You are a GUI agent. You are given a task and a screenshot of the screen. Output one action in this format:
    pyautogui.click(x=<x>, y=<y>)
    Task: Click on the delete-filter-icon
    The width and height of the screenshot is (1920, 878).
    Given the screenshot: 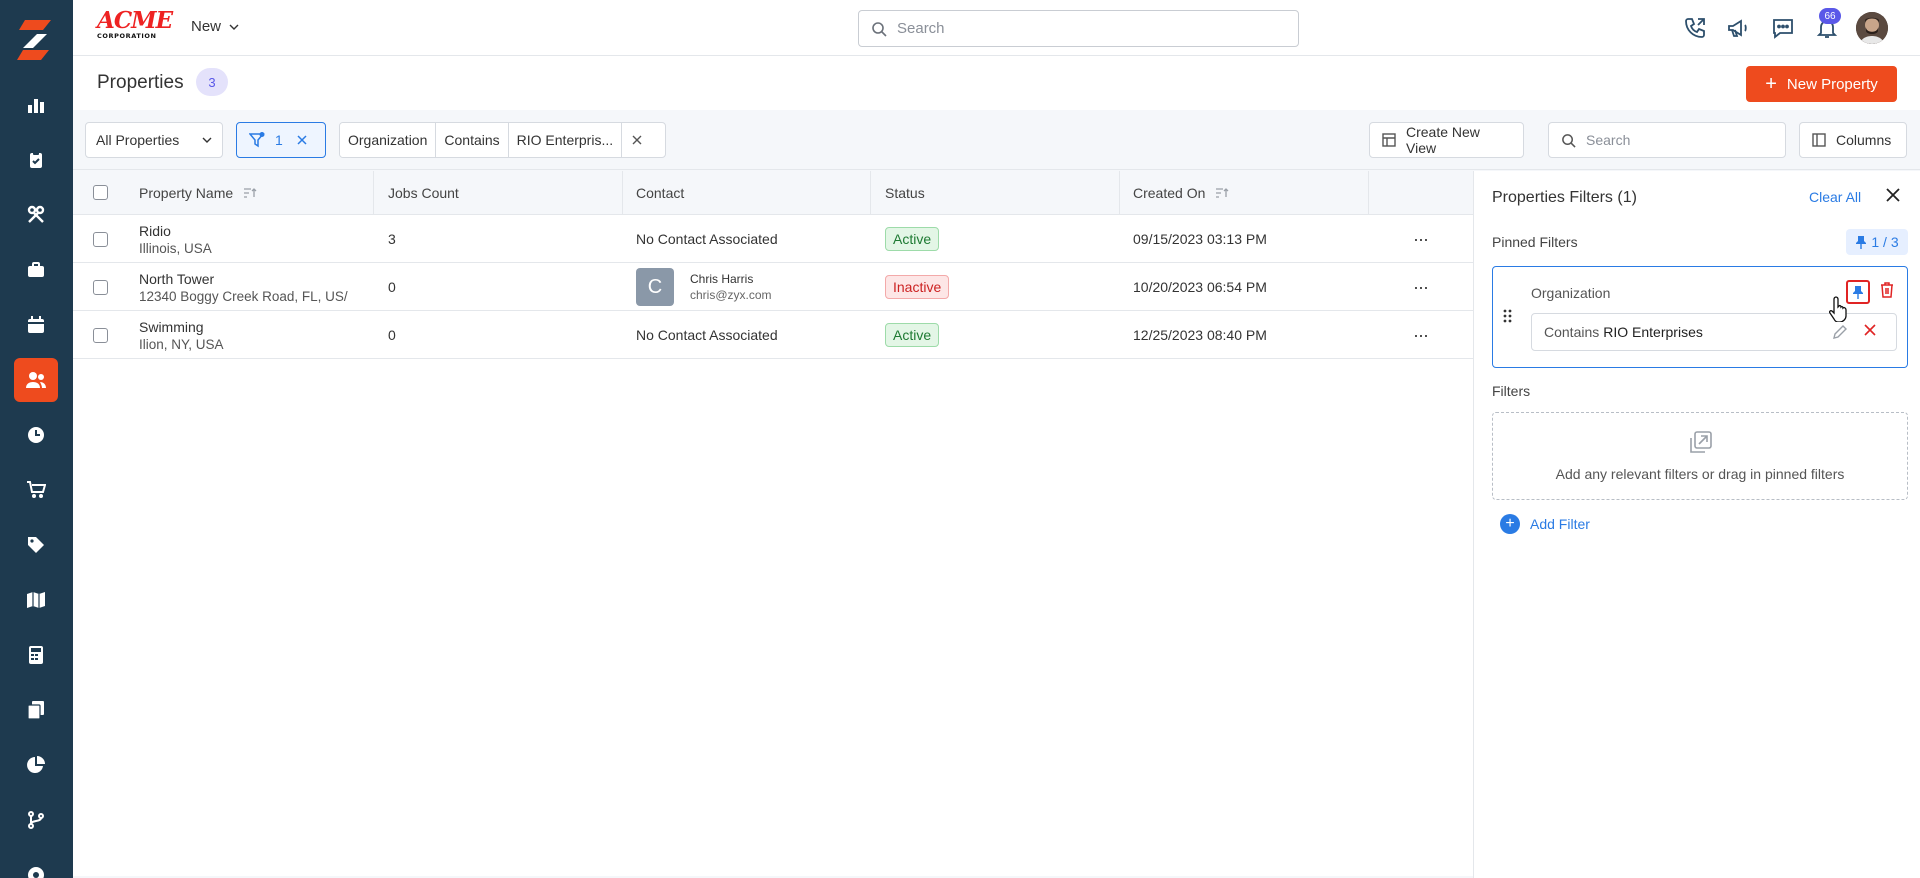 What is the action you would take?
    pyautogui.click(x=1887, y=290)
    